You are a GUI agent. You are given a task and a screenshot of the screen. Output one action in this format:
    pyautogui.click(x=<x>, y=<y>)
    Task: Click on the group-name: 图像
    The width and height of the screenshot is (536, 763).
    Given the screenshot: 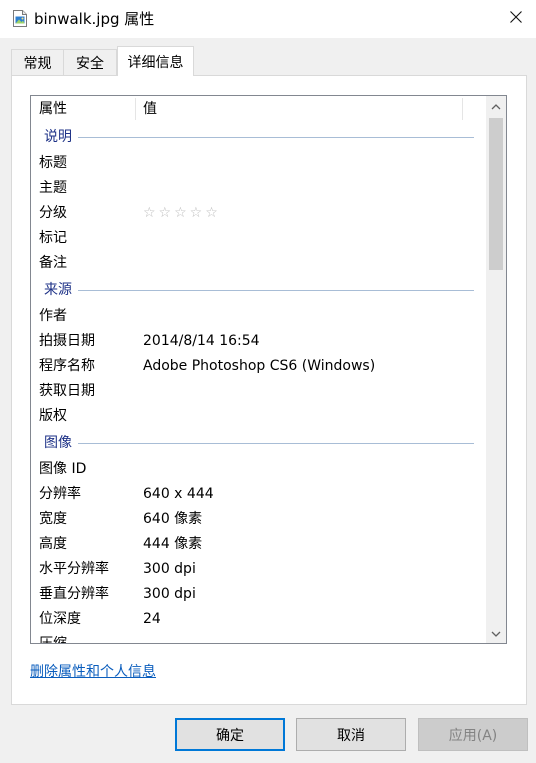 What is the action you would take?
    pyautogui.click(x=61, y=443)
    